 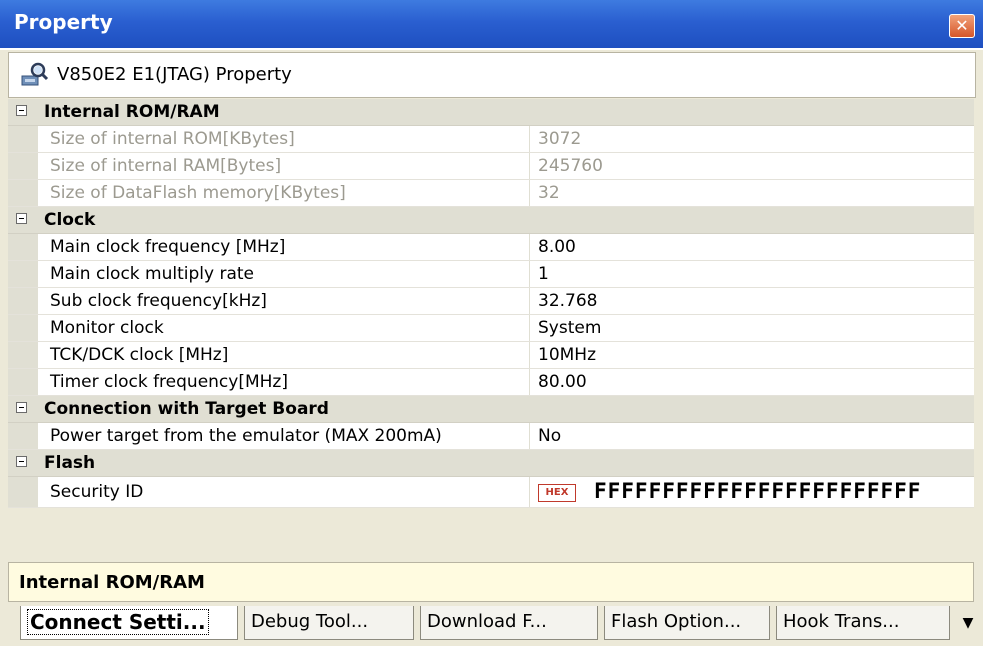 What do you see at coordinates (491, 328) in the screenshot?
I see `property-row: Monitor clock System` at bounding box center [491, 328].